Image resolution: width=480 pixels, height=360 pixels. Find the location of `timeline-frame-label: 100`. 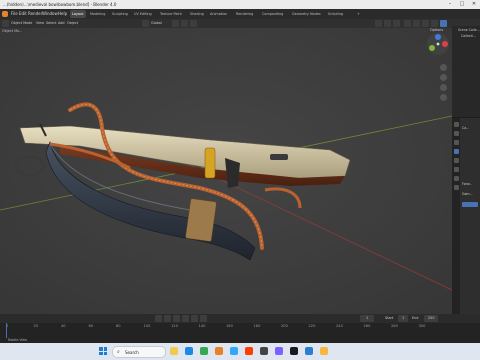

timeline-frame-label: 100 is located at coordinates (147, 326).